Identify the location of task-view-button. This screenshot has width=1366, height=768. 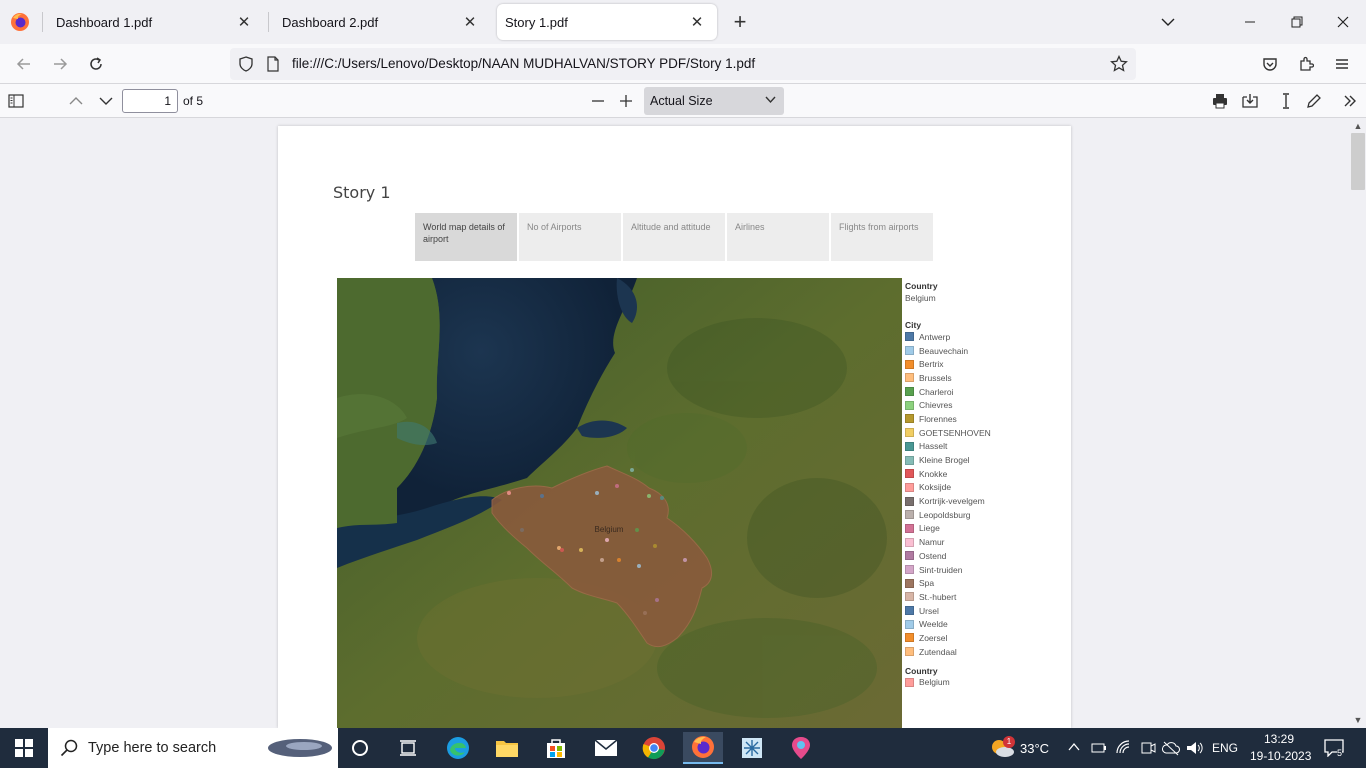
(408, 748).